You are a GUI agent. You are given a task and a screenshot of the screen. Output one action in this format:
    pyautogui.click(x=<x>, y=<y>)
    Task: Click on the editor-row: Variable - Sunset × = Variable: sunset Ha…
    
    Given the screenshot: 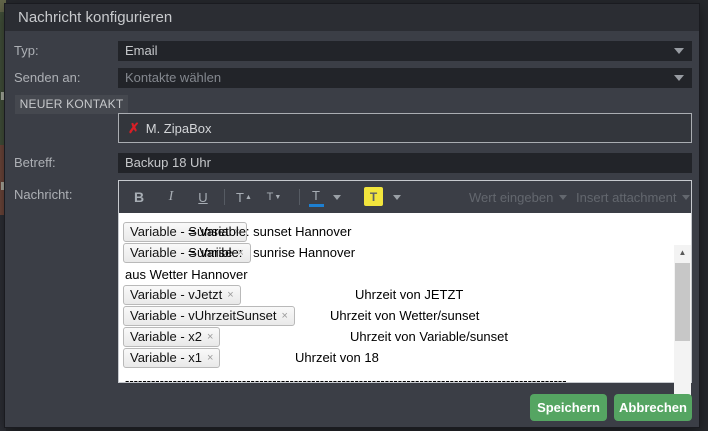 What is the action you would take?
    pyautogui.click(x=405, y=232)
    